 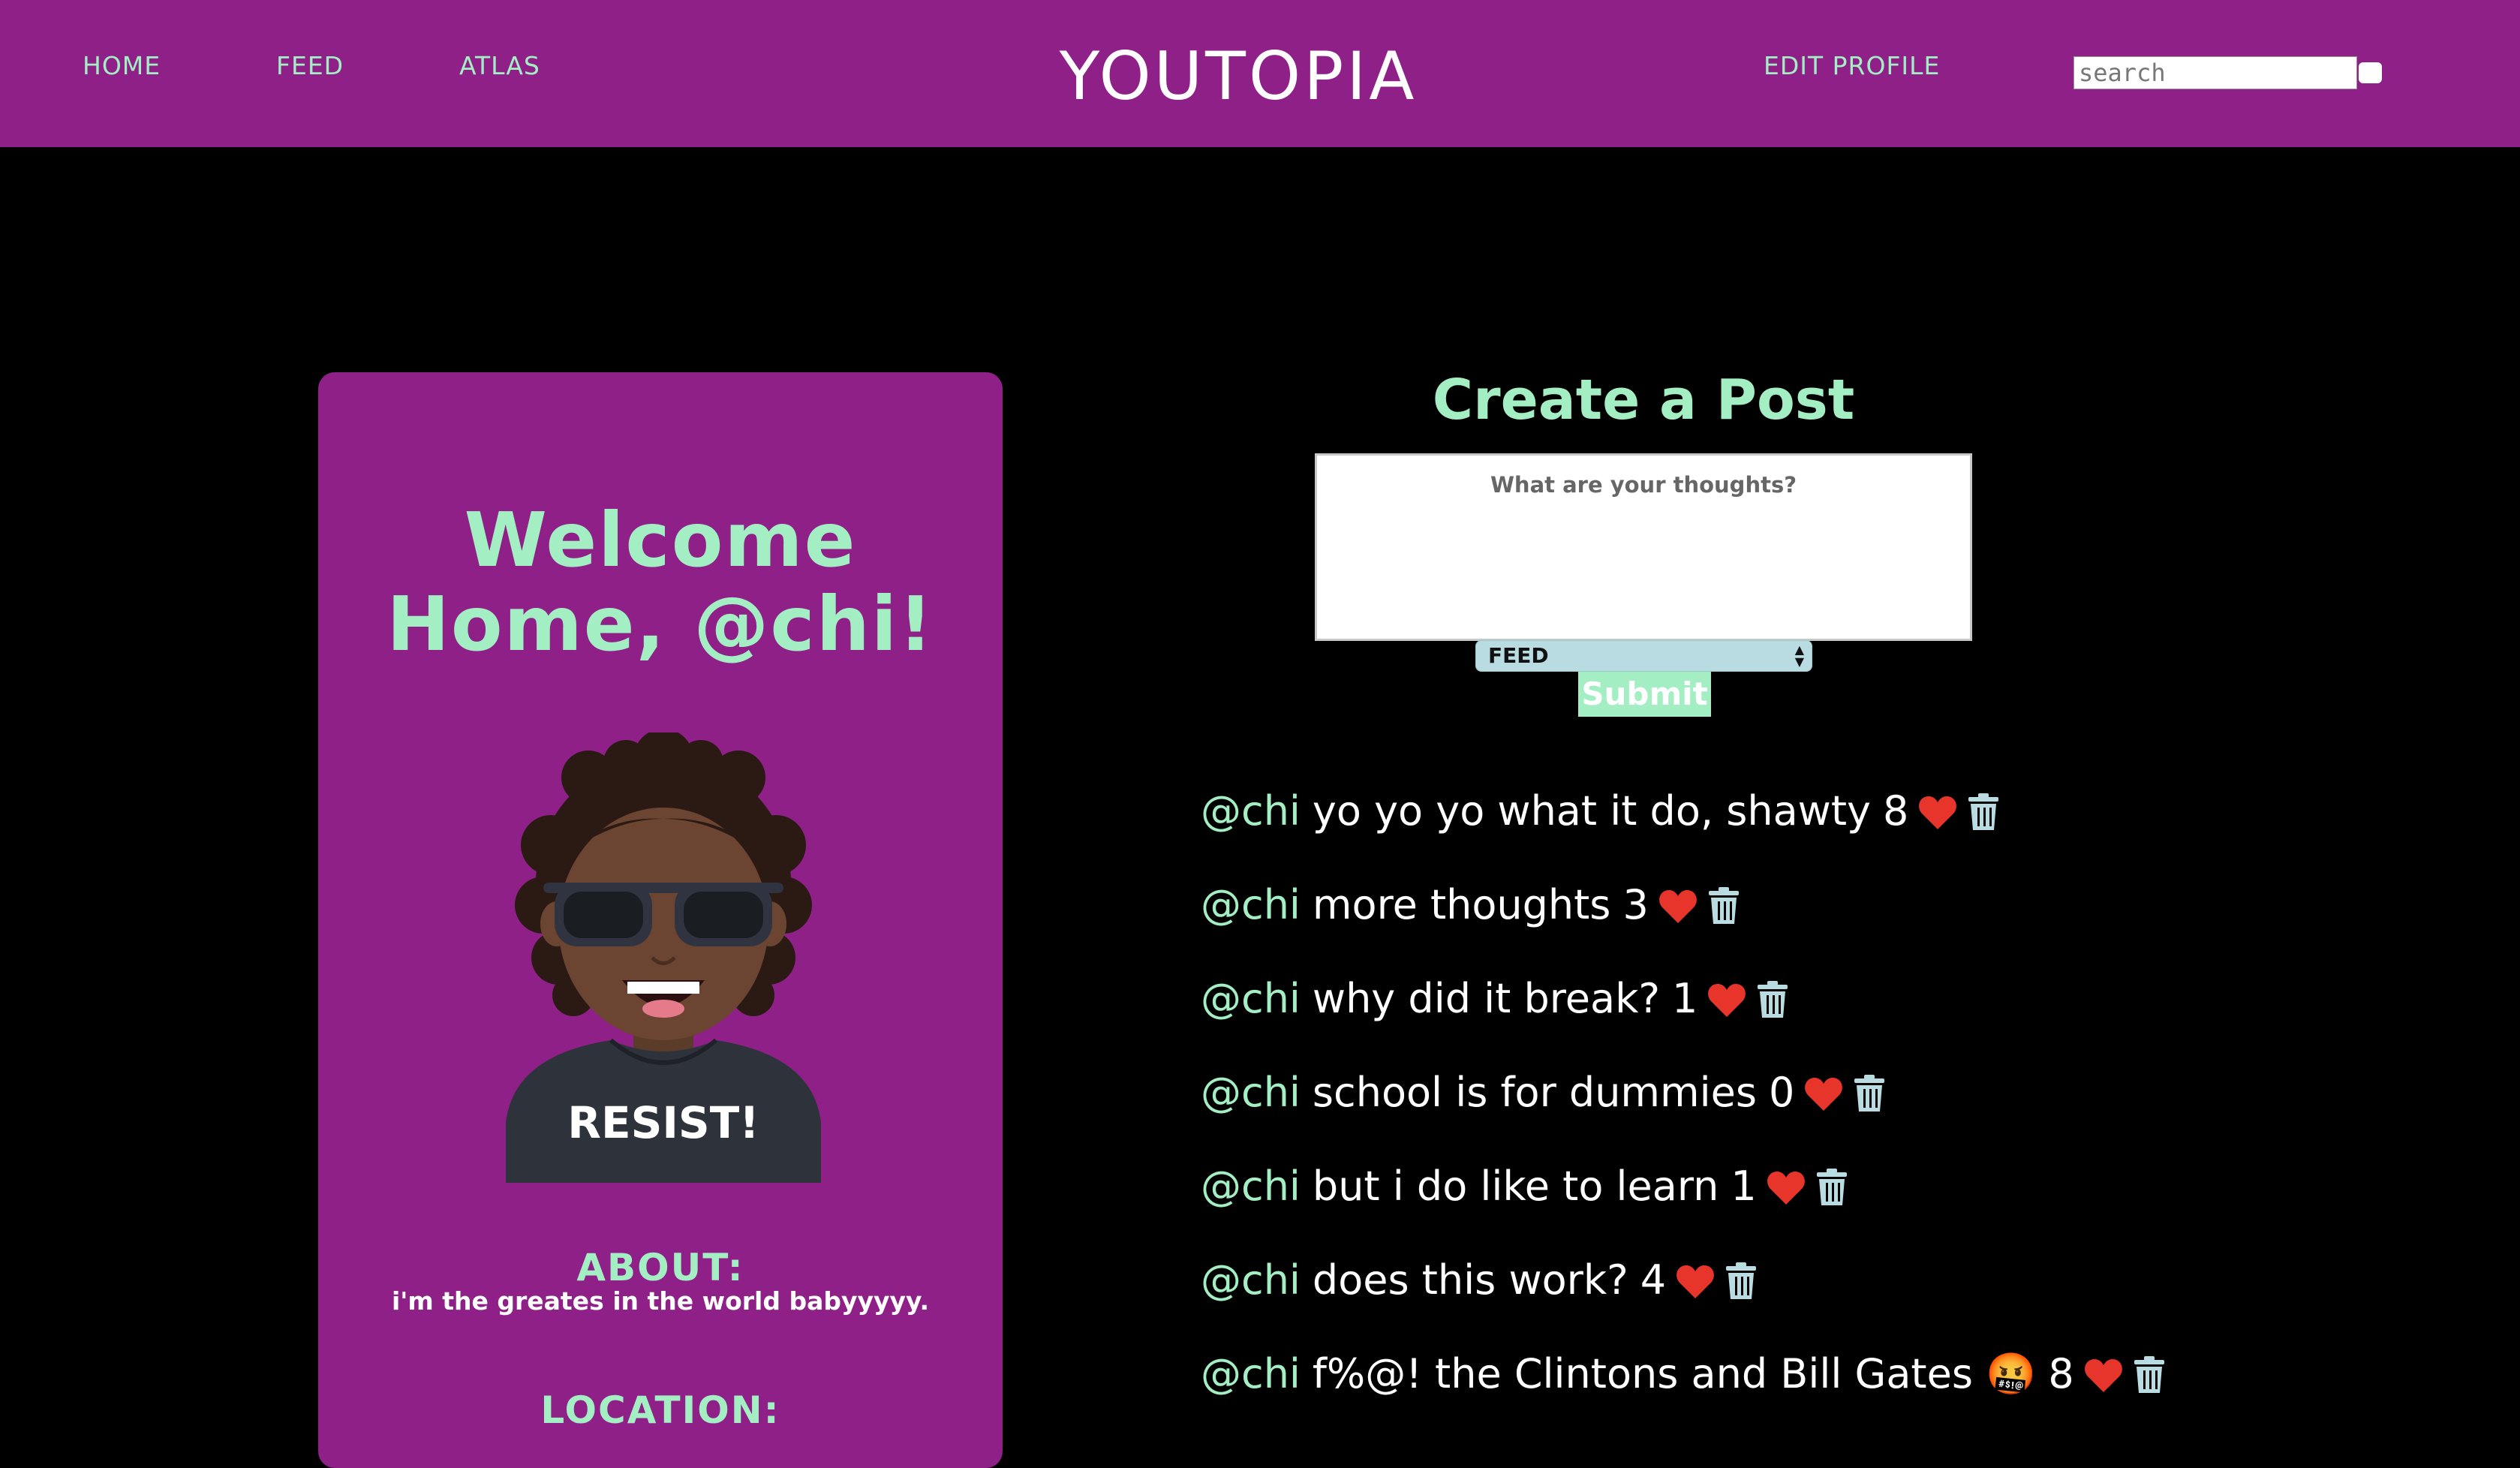 I want to click on post-item: @chi why did it break? 1, so click(x=1838, y=1019).